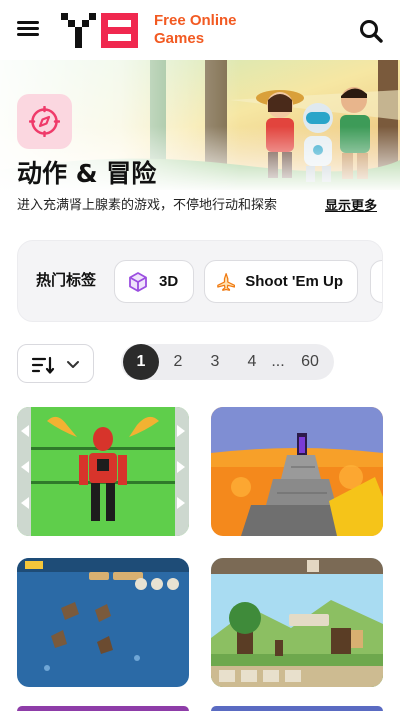 This screenshot has height=711, width=400. What do you see at coordinates (252, 362) in the screenshot?
I see `page-4-button: 4` at bounding box center [252, 362].